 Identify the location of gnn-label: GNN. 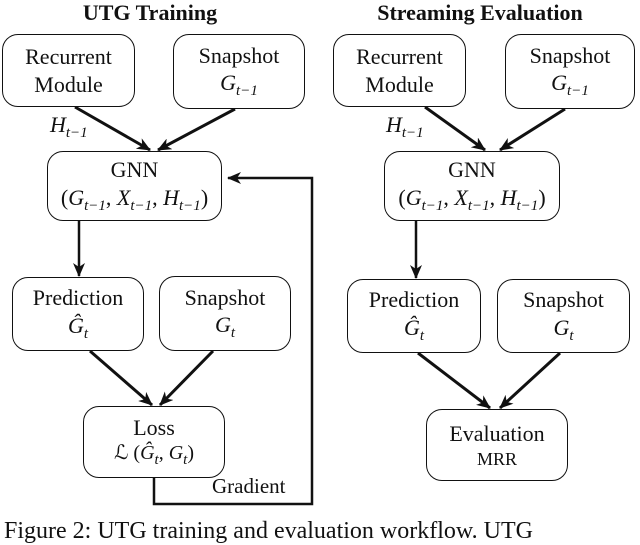
(134, 170).